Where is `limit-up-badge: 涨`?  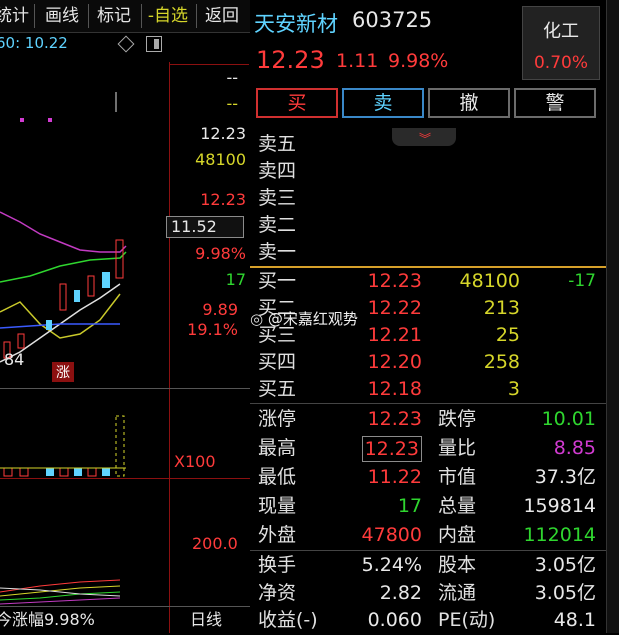
limit-up-badge: 涨 is located at coordinates (63, 372).